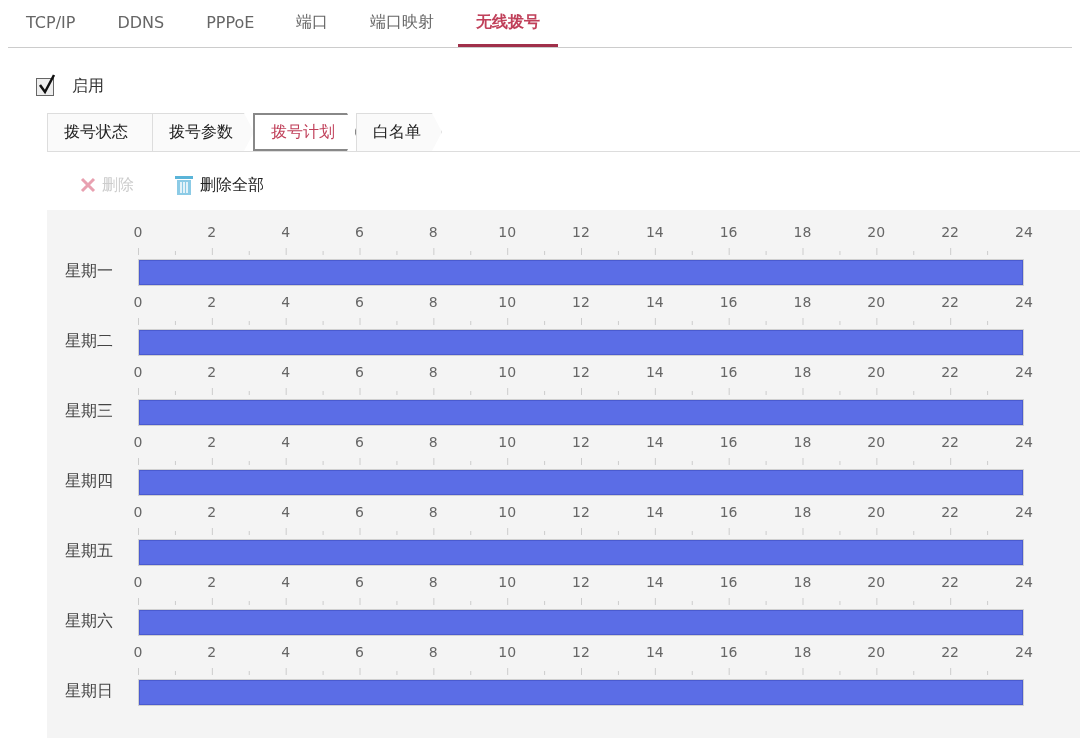 The width and height of the screenshot is (1080, 751). I want to click on tab: 无线拨号, so click(508, 23).